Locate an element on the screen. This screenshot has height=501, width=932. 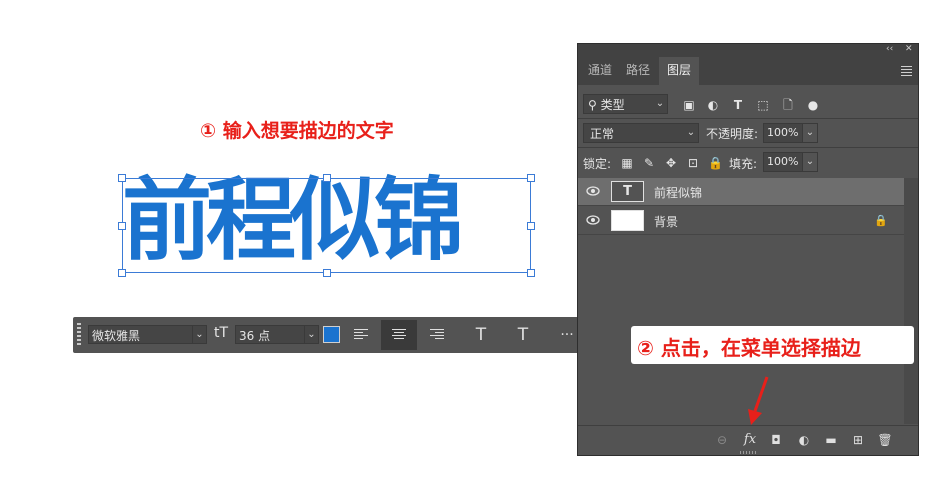
opacity-label: 不透明度: is located at coordinates (732, 134).